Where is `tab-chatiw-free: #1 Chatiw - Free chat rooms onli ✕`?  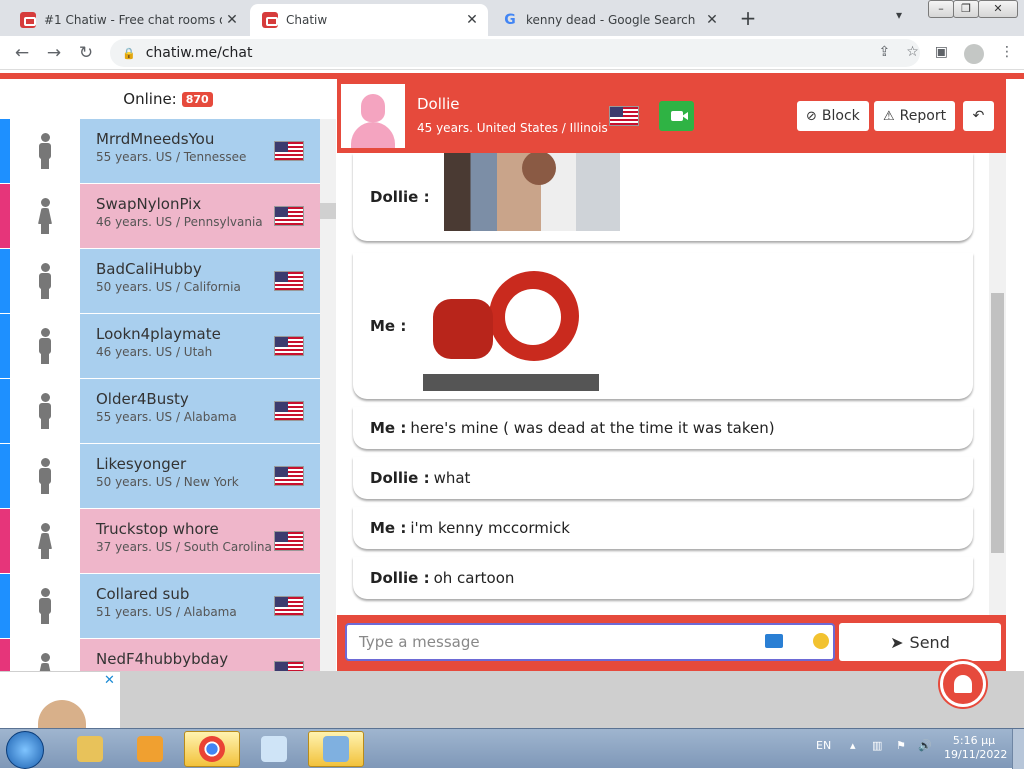 tab-chatiw-free: #1 Chatiw - Free chat rooms onli ✕ is located at coordinates (128, 20).